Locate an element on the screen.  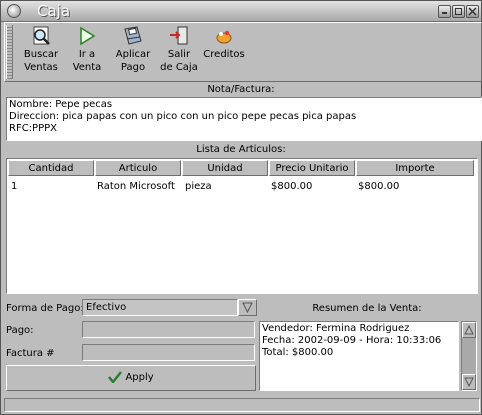
column-header-importe: Importe is located at coordinates (415, 168).